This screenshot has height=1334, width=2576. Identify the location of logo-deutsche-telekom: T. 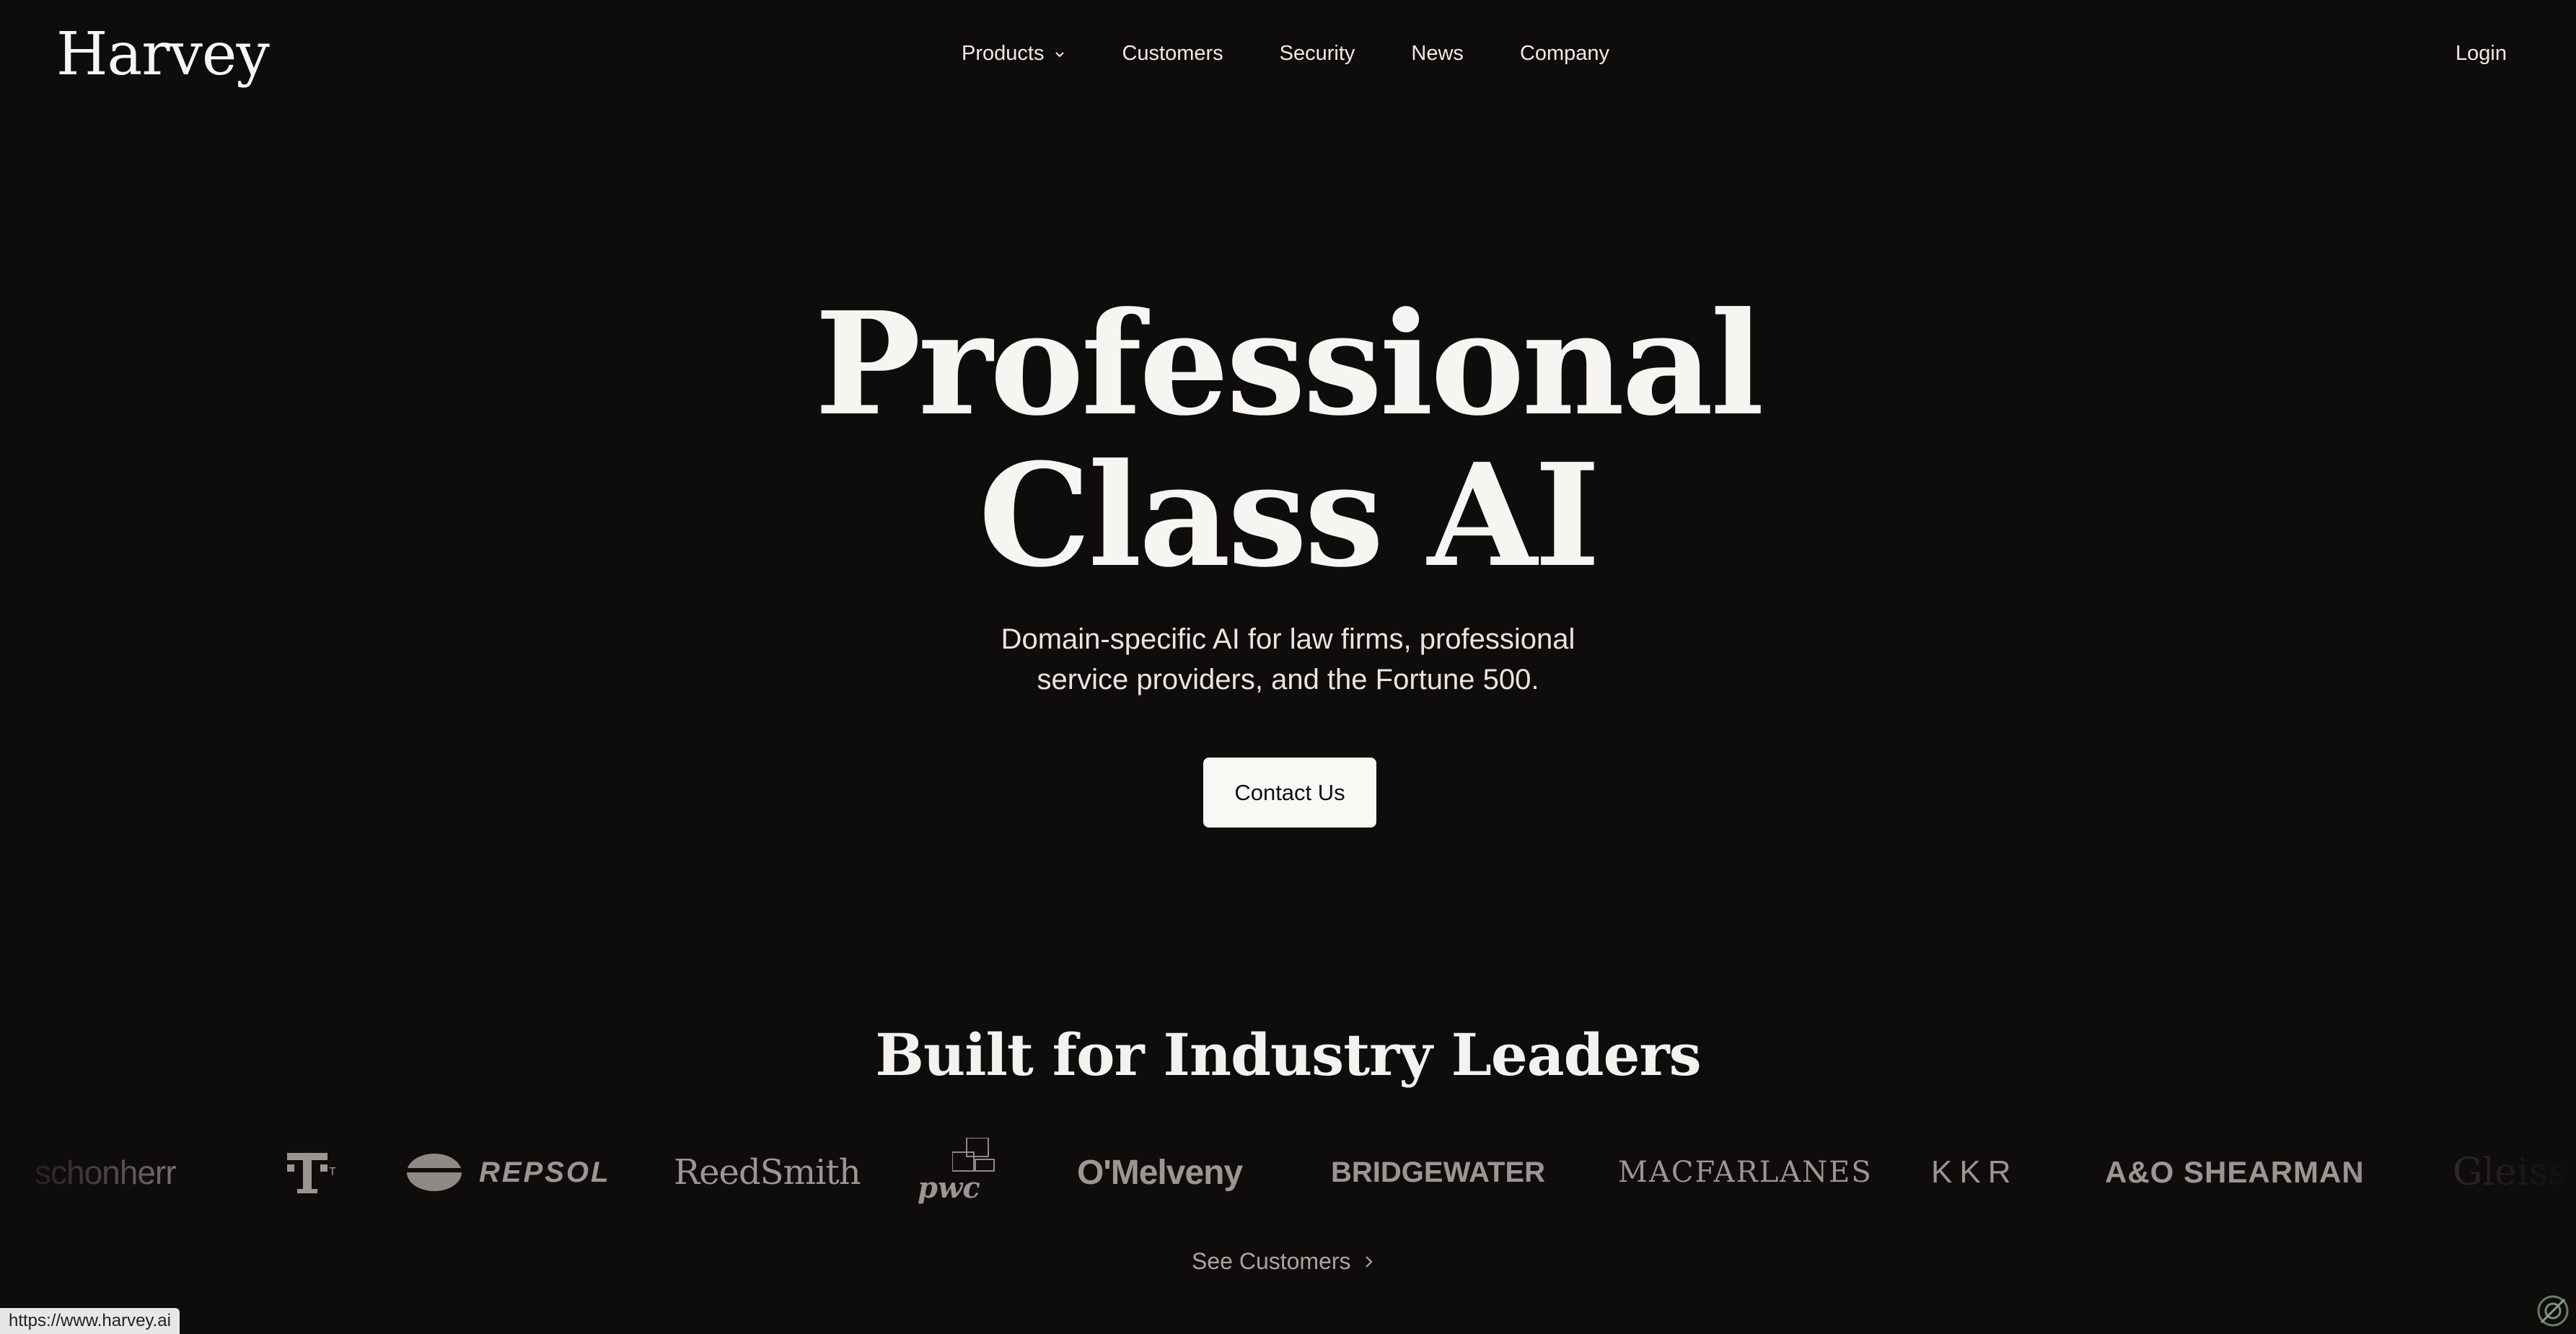
(311, 1172).